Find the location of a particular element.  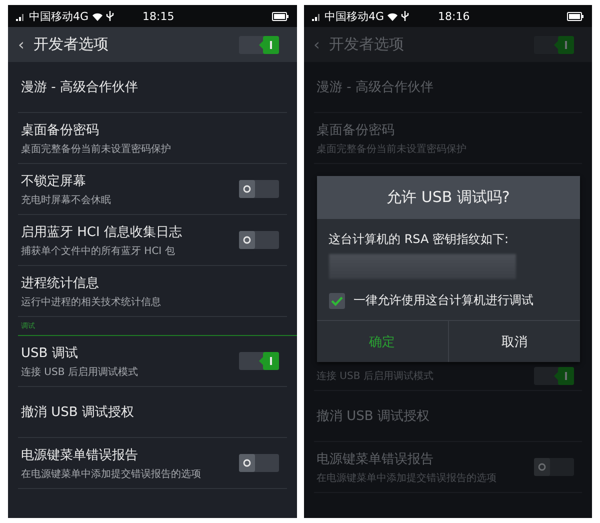

clock-time: 18:15 is located at coordinates (158, 16).